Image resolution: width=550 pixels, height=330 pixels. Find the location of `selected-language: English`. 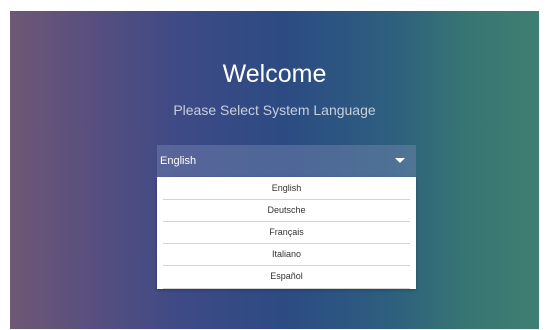

selected-language: English is located at coordinates (178, 161).